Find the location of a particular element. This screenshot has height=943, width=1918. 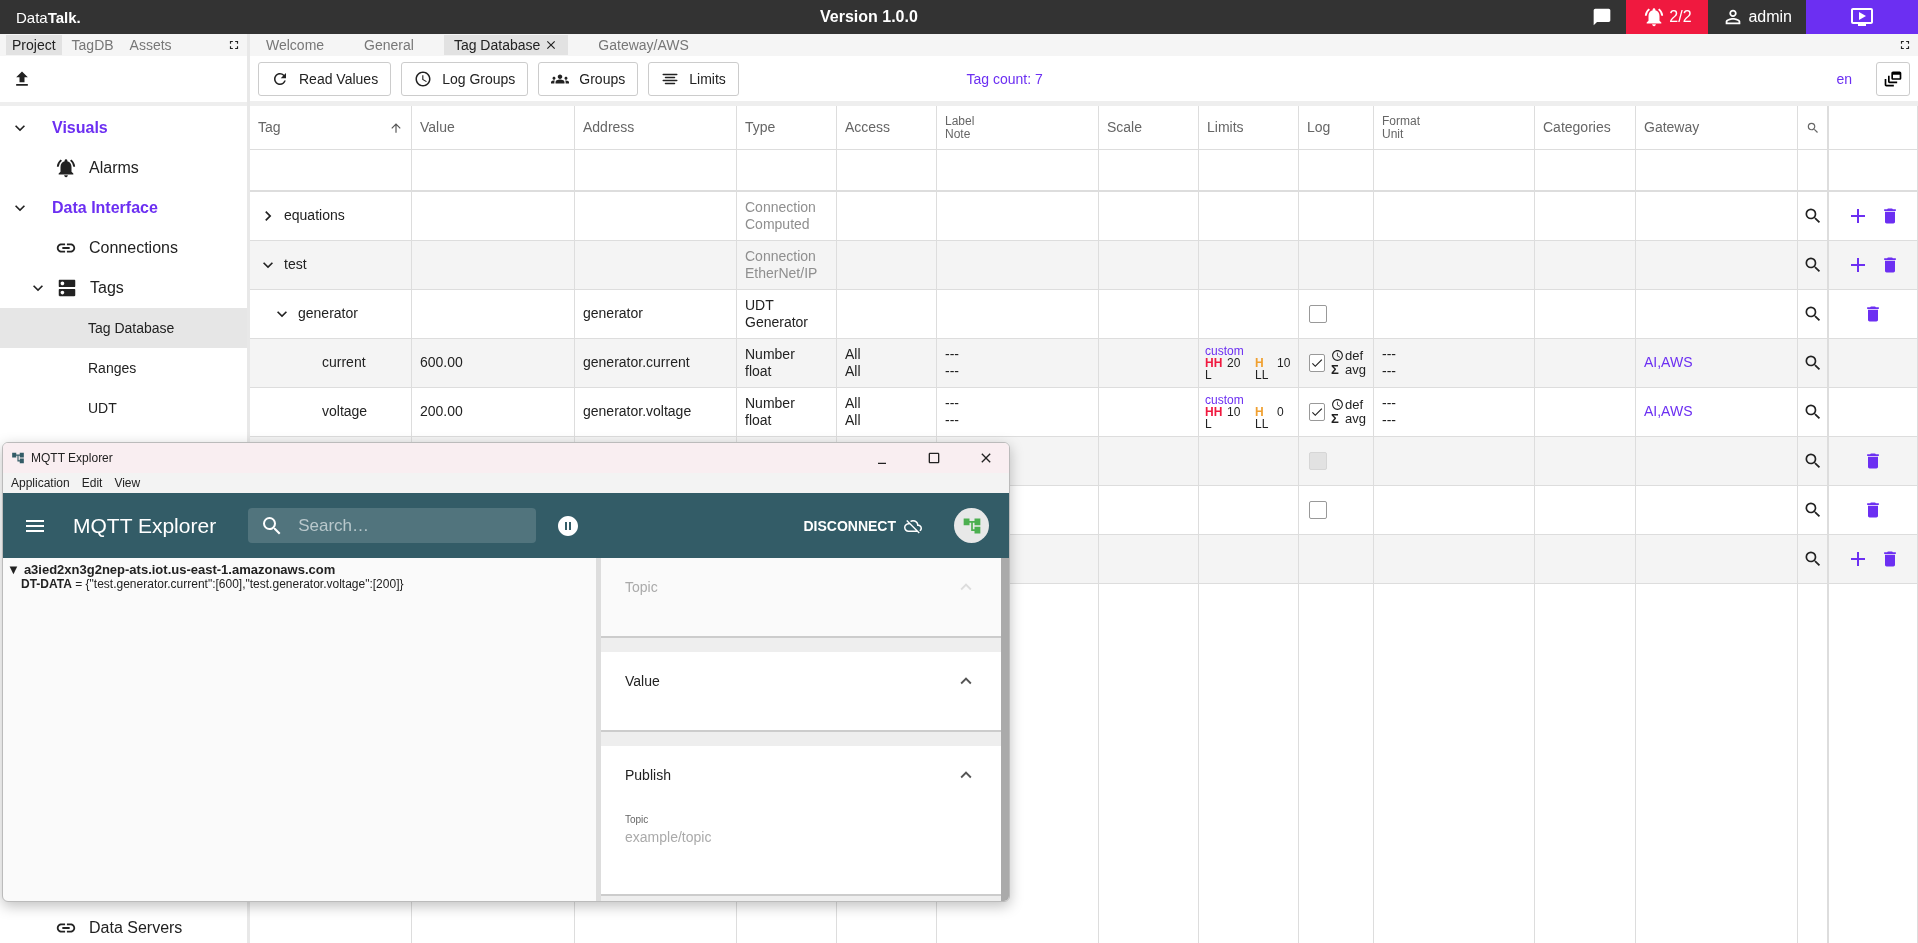

tag-name: test is located at coordinates (295, 265).